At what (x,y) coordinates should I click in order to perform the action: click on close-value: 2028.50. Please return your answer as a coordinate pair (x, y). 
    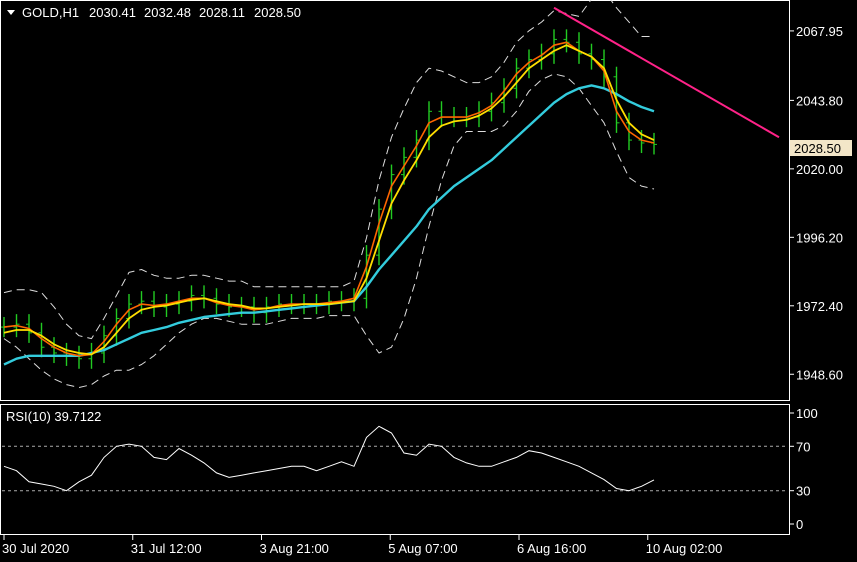
    Looking at the image, I should click on (277, 12).